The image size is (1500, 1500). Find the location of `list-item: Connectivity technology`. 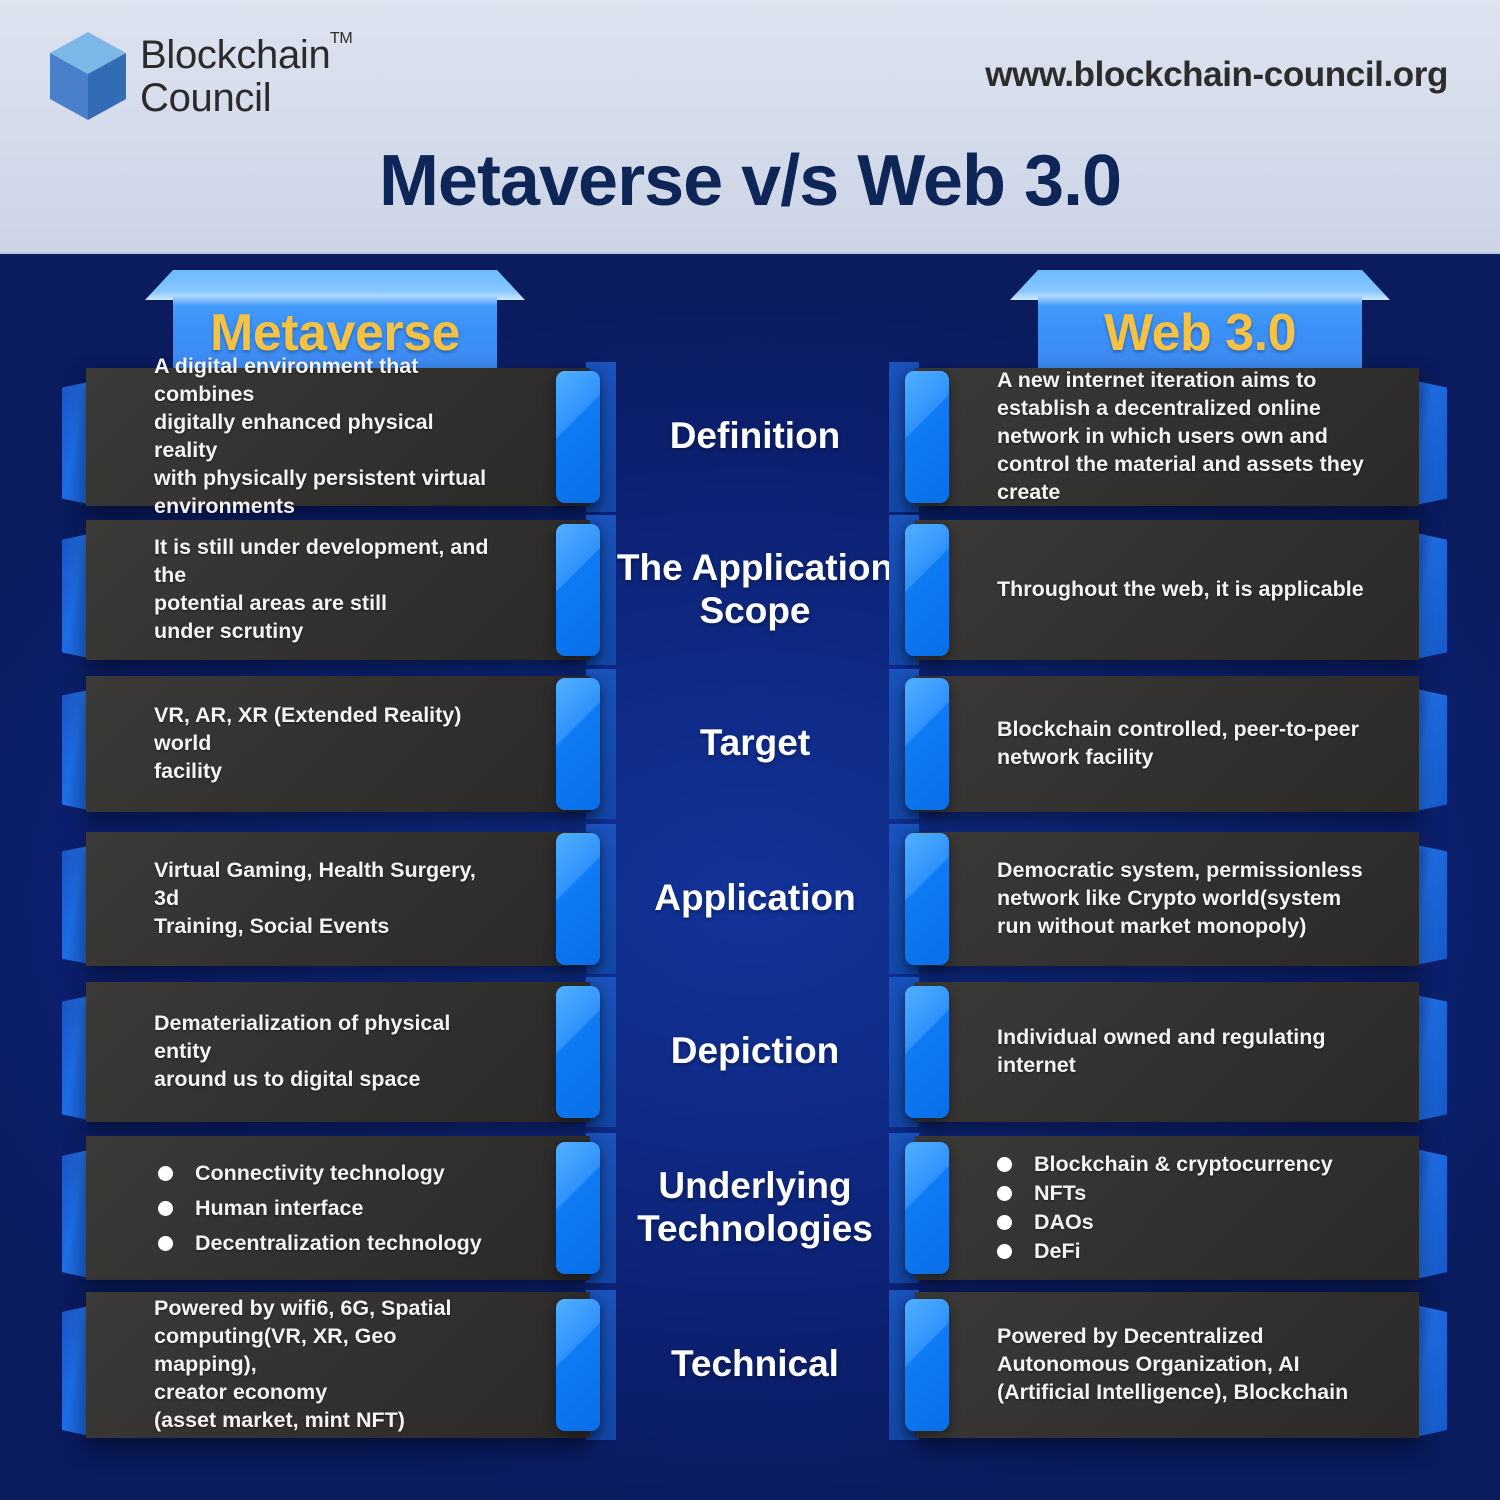

list-item: Connectivity technology is located at coordinates (320, 1173).